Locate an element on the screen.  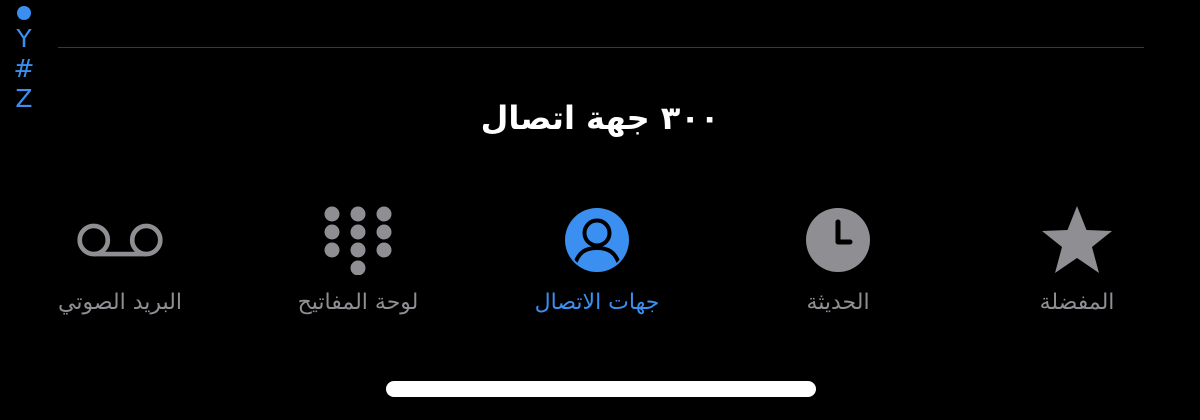
tab-voicemail: البريد الصوتي is located at coordinates (120, 265).